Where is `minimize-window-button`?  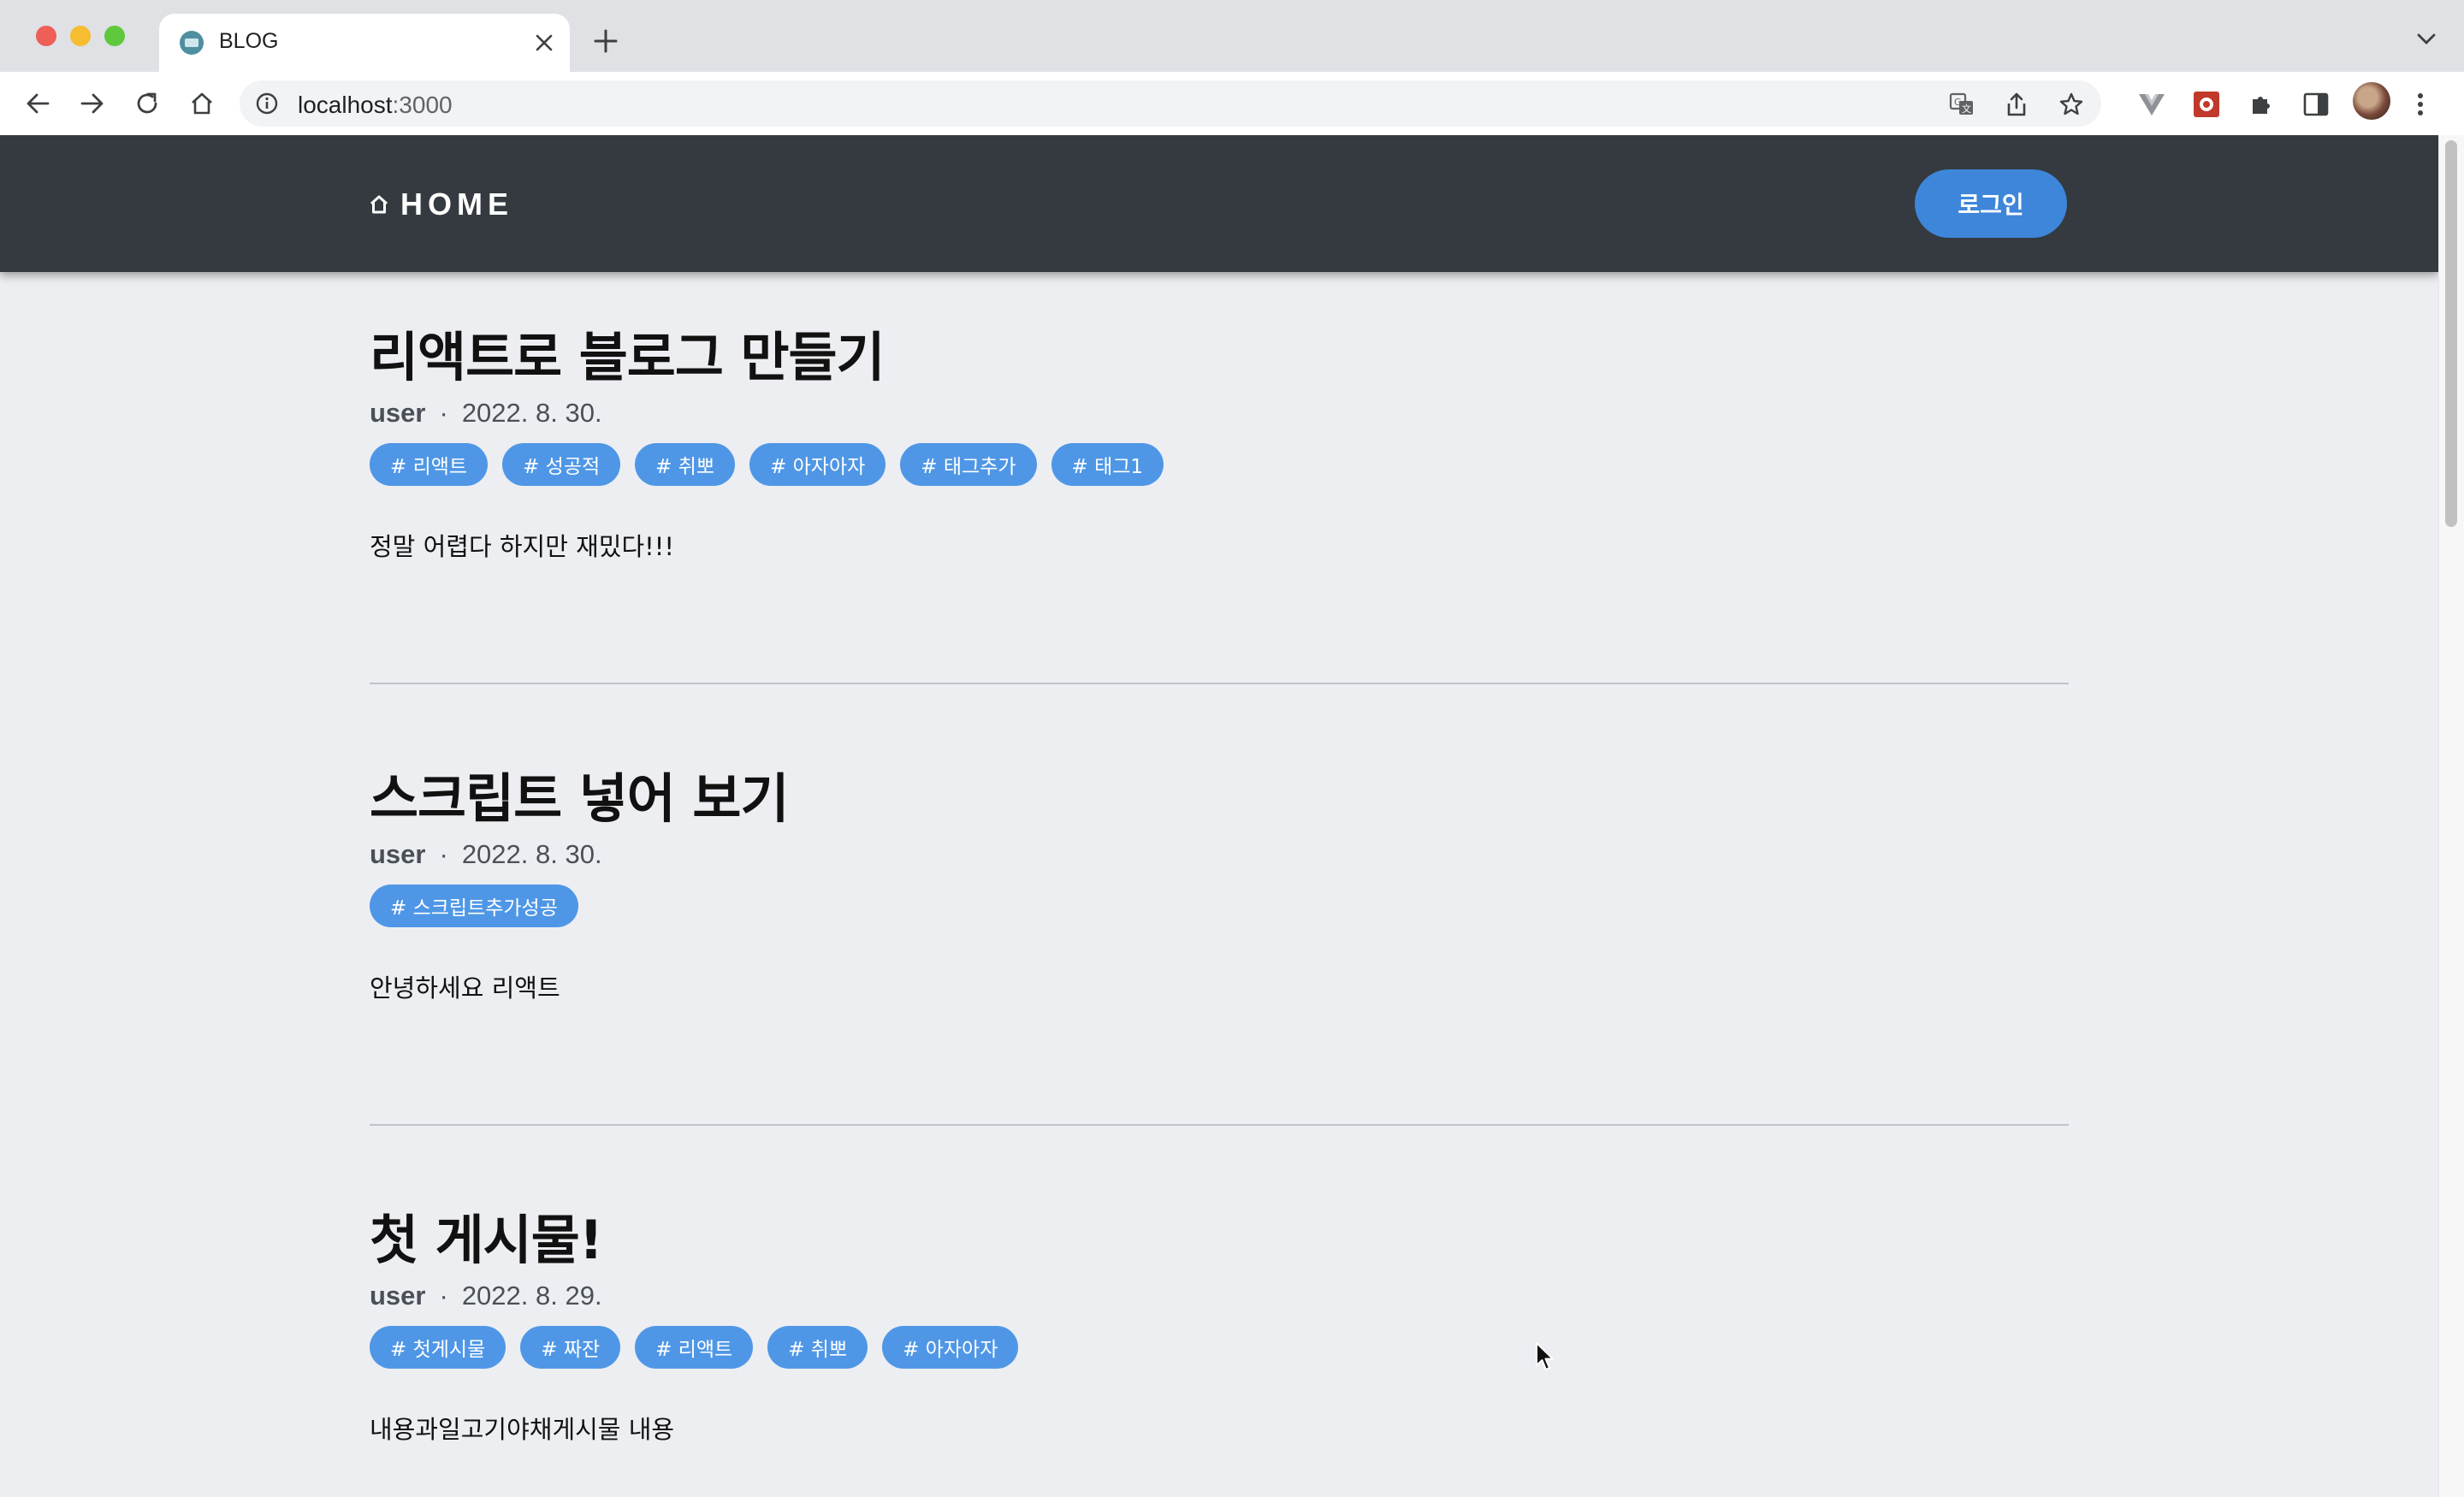 minimize-window-button is located at coordinates (80, 36).